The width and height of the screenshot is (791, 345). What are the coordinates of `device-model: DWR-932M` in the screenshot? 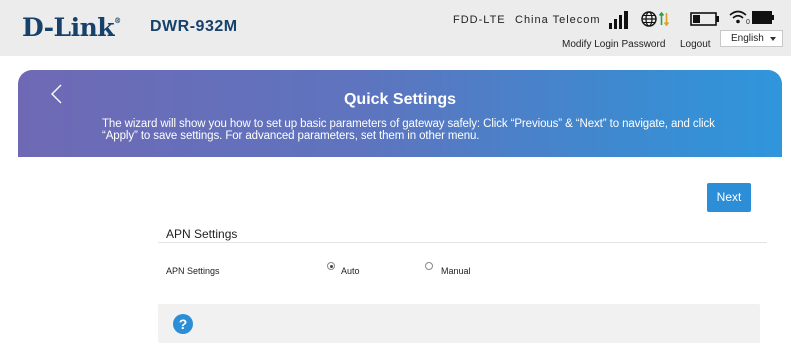 It's located at (194, 26).